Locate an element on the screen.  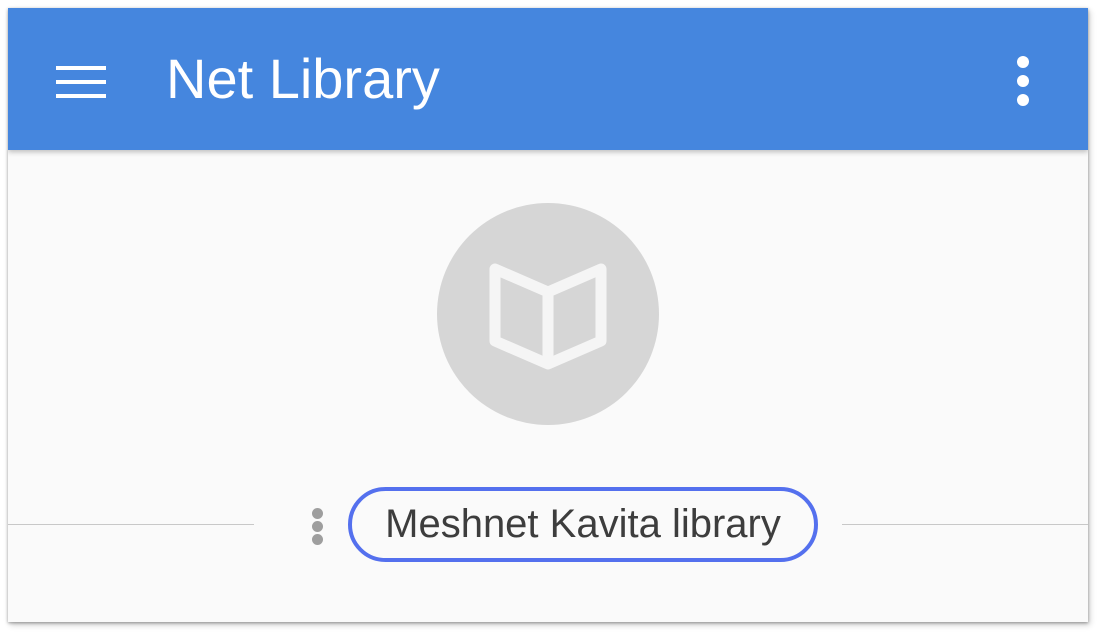
more-vert-icon is located at coordinates (1024, 81).